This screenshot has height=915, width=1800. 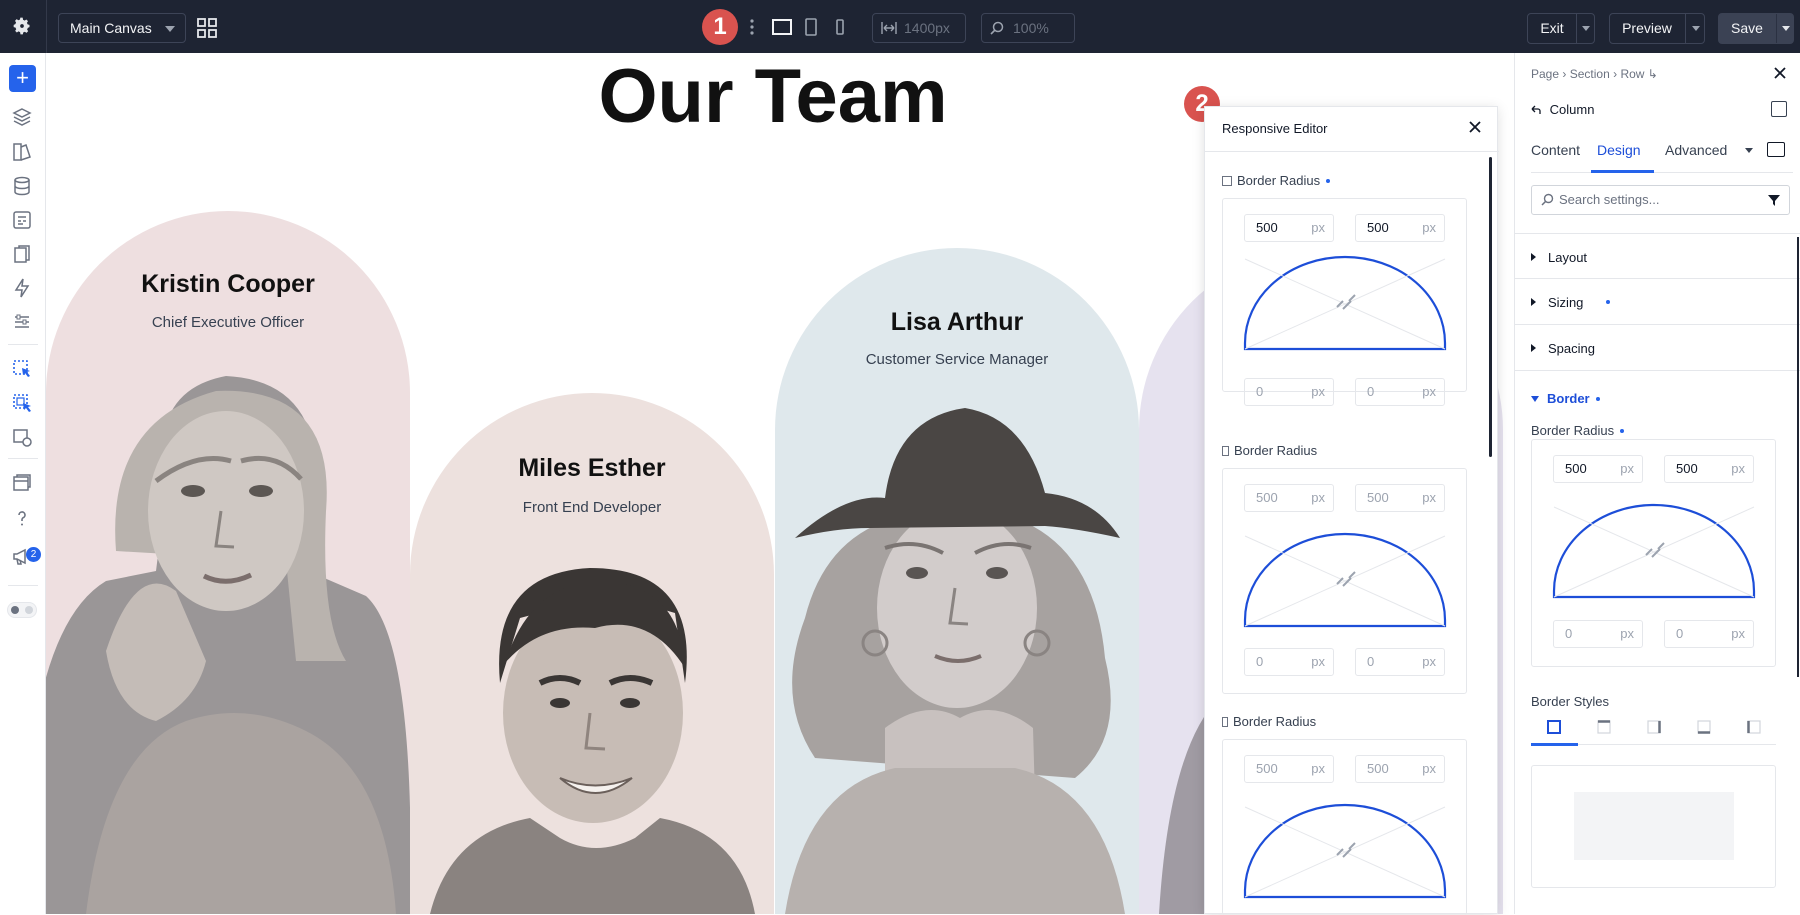 What do you see at coordinates (1632, 74) in the screenshot?
I see `breadcrumb-row: Row` at bounding box center [1632, 74].